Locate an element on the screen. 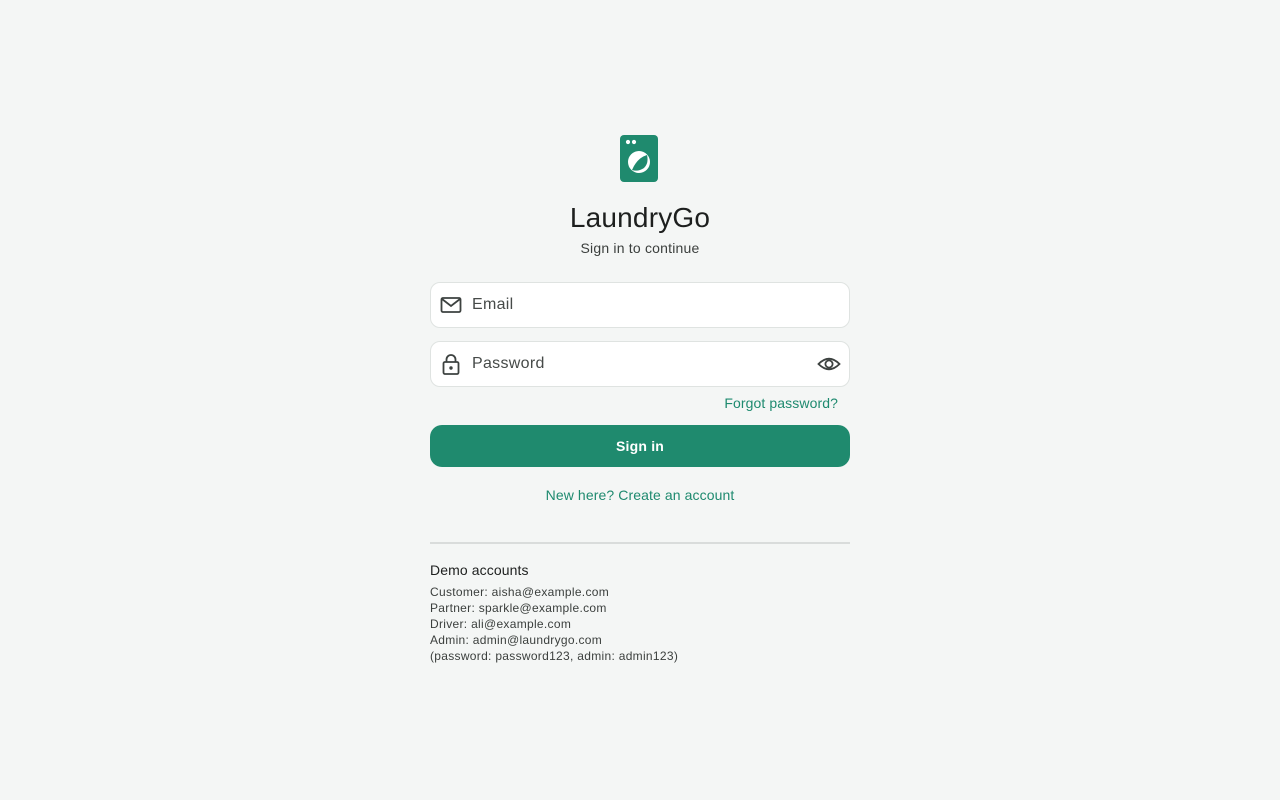 This screenshot has height=800, width=1280. washing-machine-icon is located at coordinates (639, 158).